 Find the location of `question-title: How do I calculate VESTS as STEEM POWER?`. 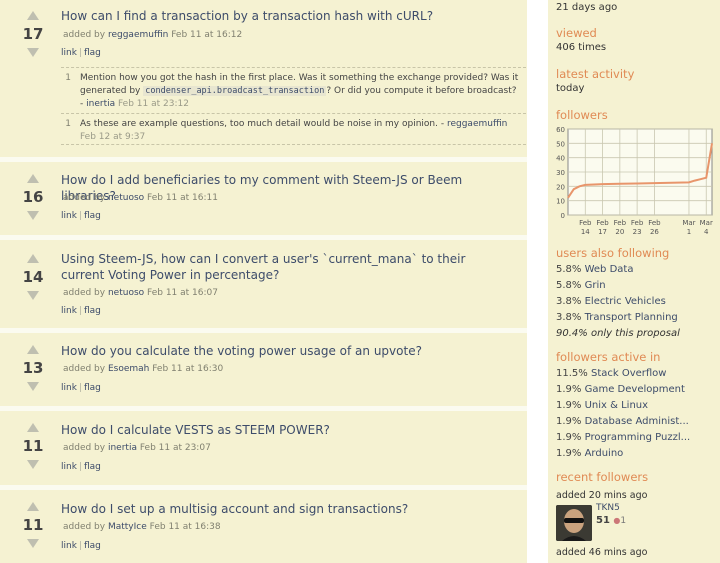

question-title: How do I calculate VESTS as STEEM POWER? is located at coordinates (286, 430).